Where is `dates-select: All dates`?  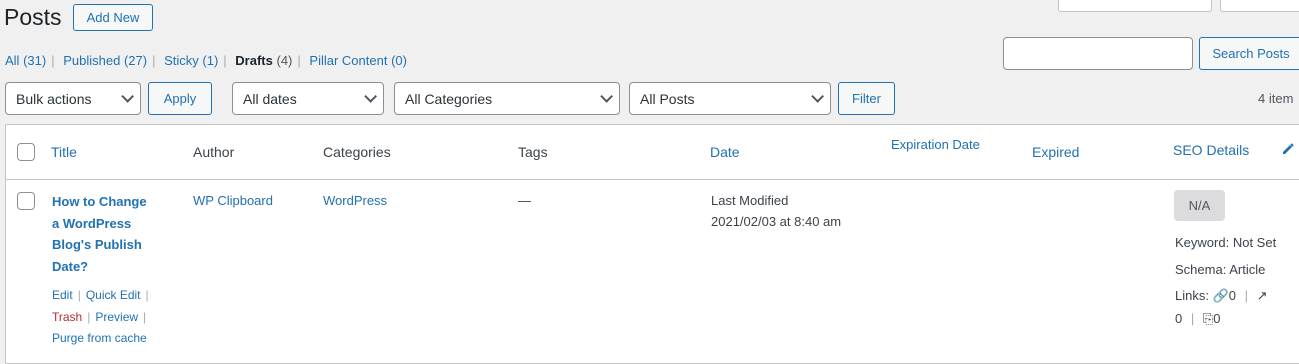
dates-select: All dates is located at coordinates (308, 98).